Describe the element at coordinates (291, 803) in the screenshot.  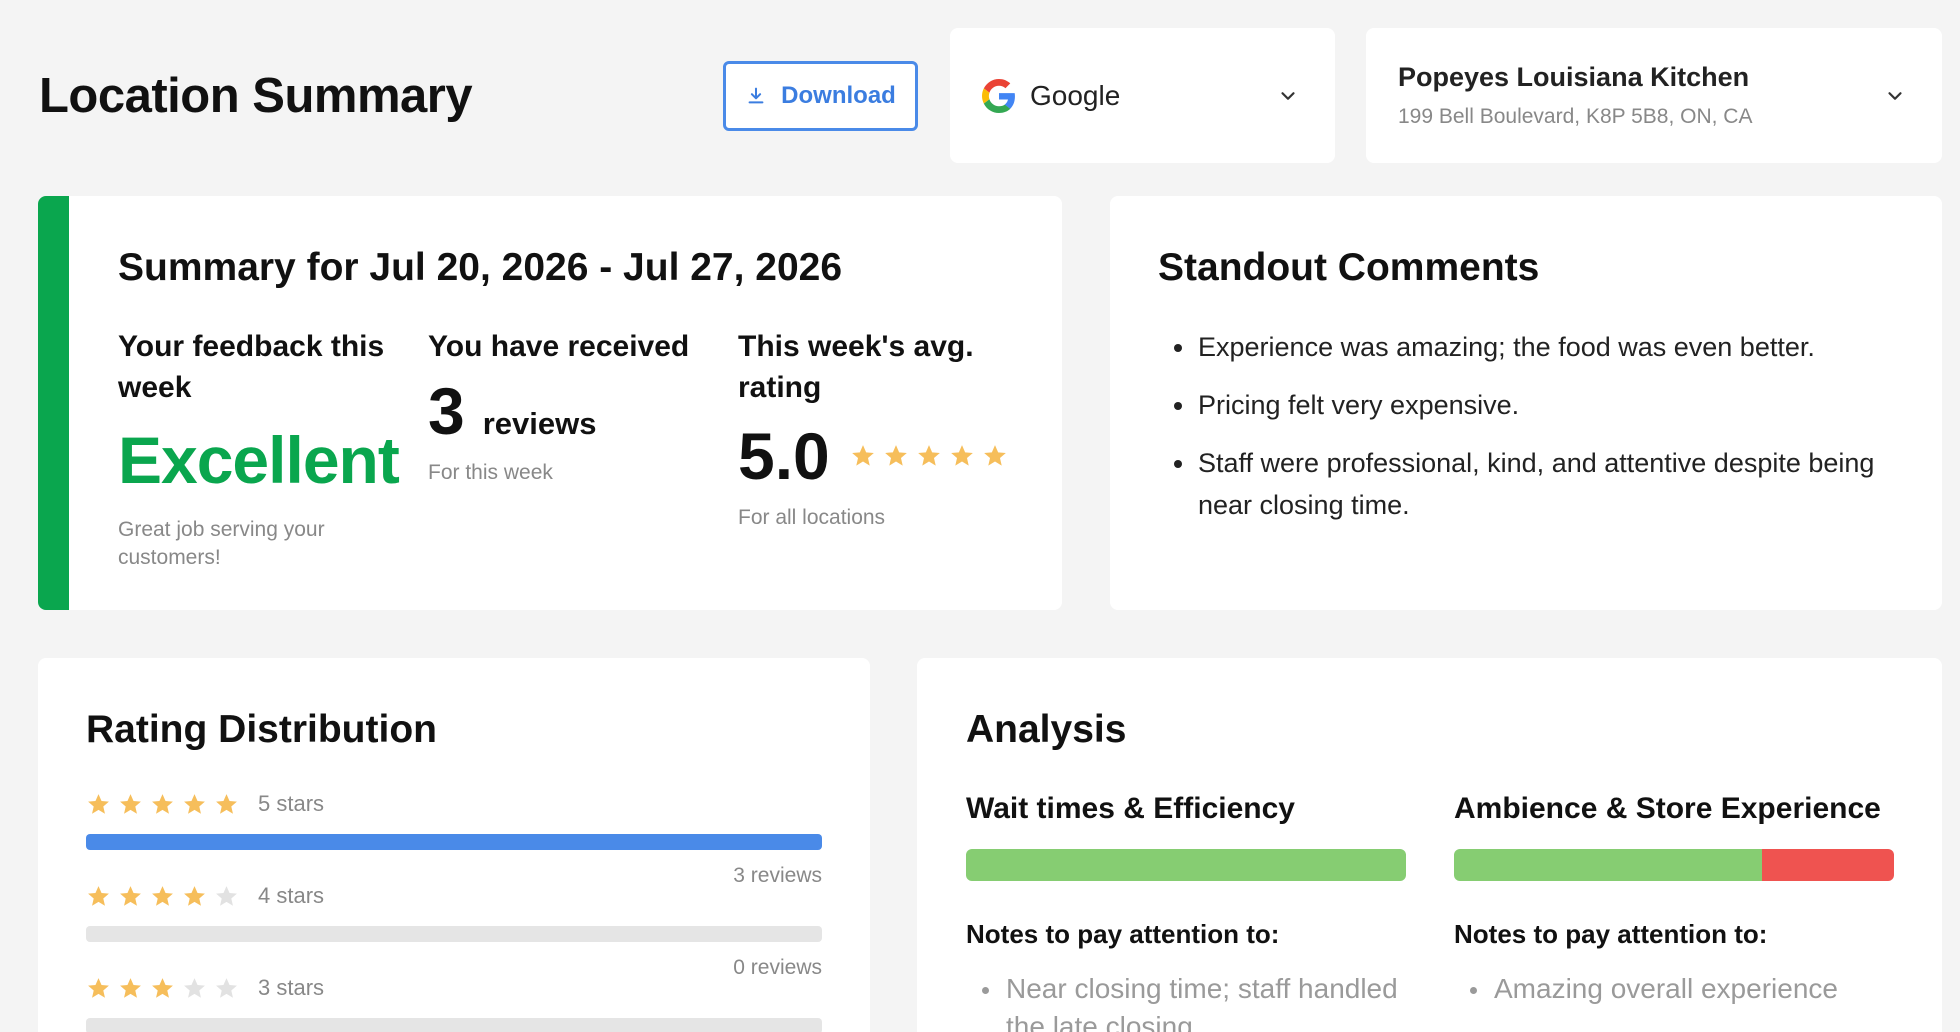
I see `stars-label: 5 stars` at that location.